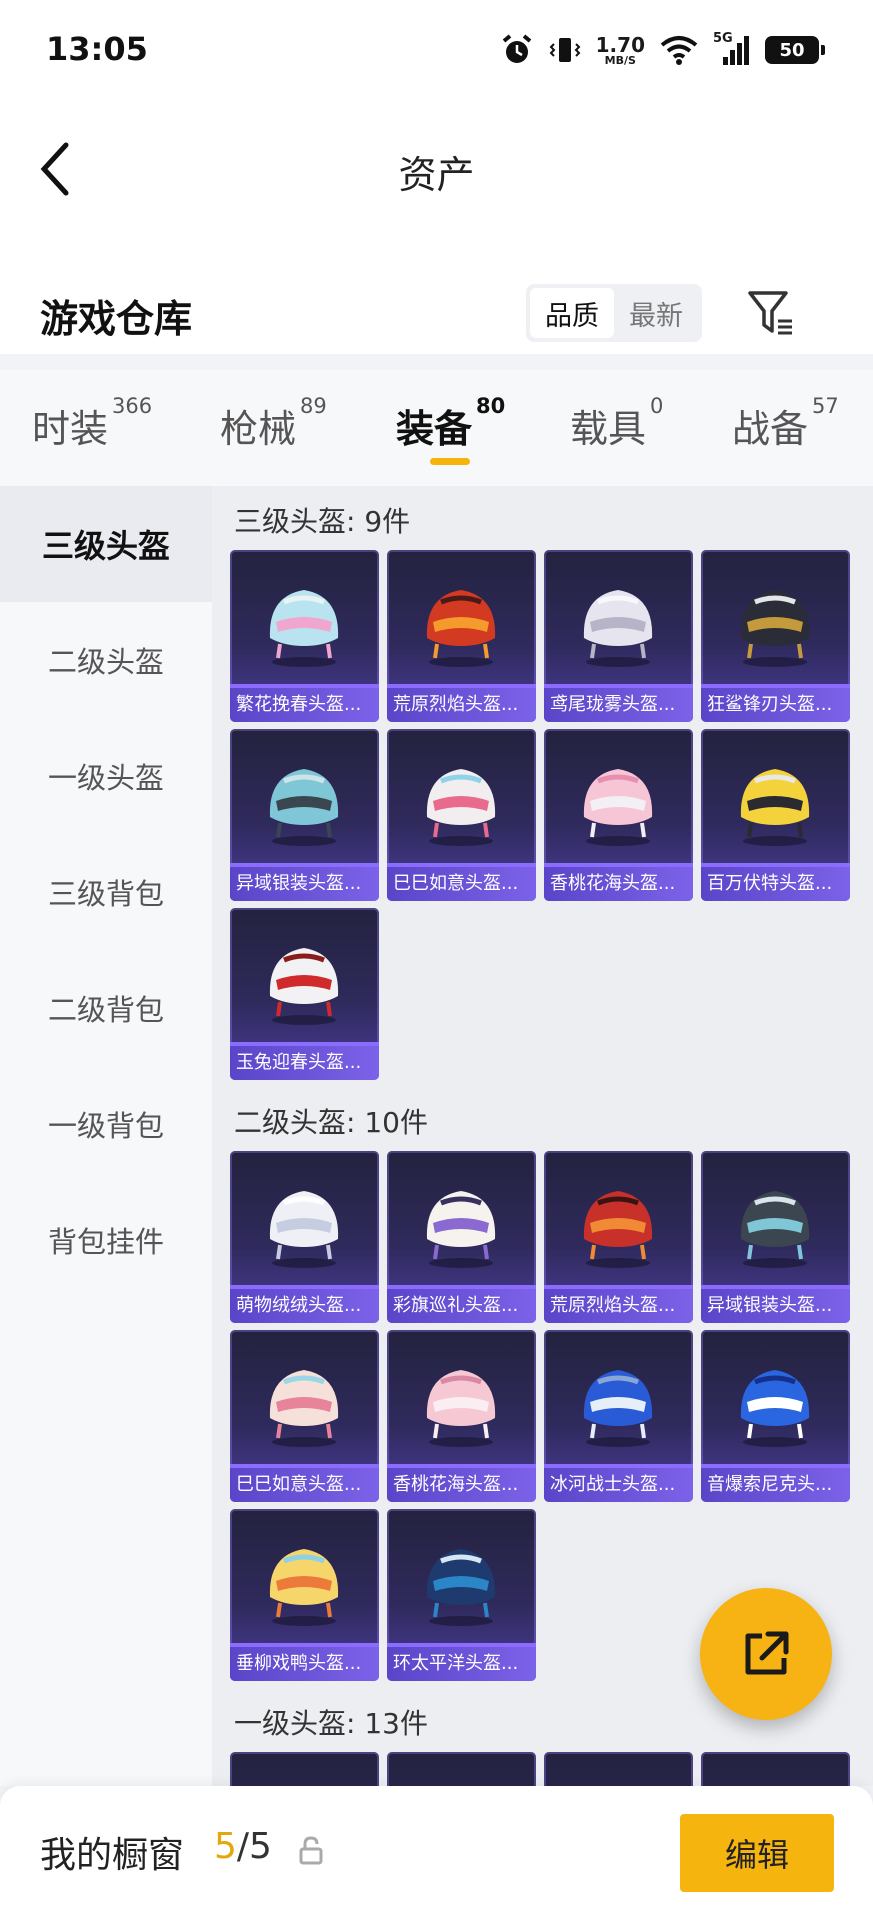  What do you see at coordinates (112, 1855) in the screenshot?
I see `showcase-label: 我的橱窗` at bounding box center [112, 1855].